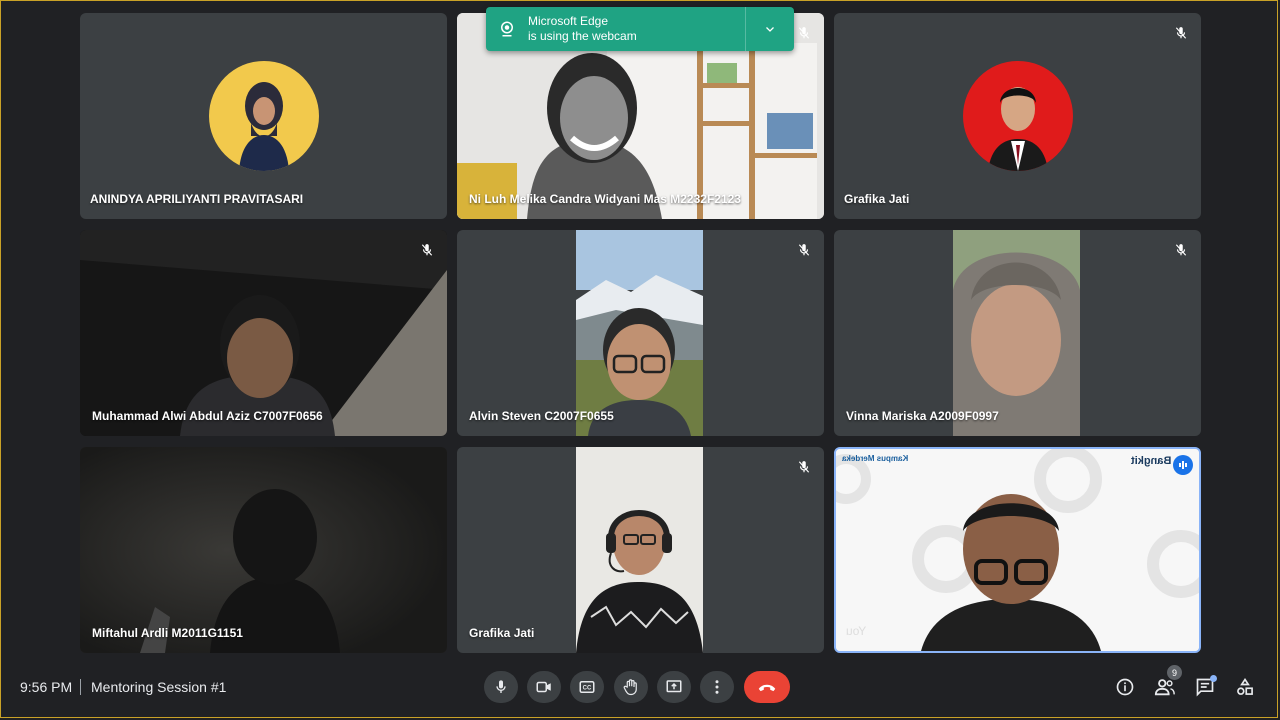 This screenshot has height=720, width=1280. I want to click on notification-message: is using the webcam, so click(582, 36).